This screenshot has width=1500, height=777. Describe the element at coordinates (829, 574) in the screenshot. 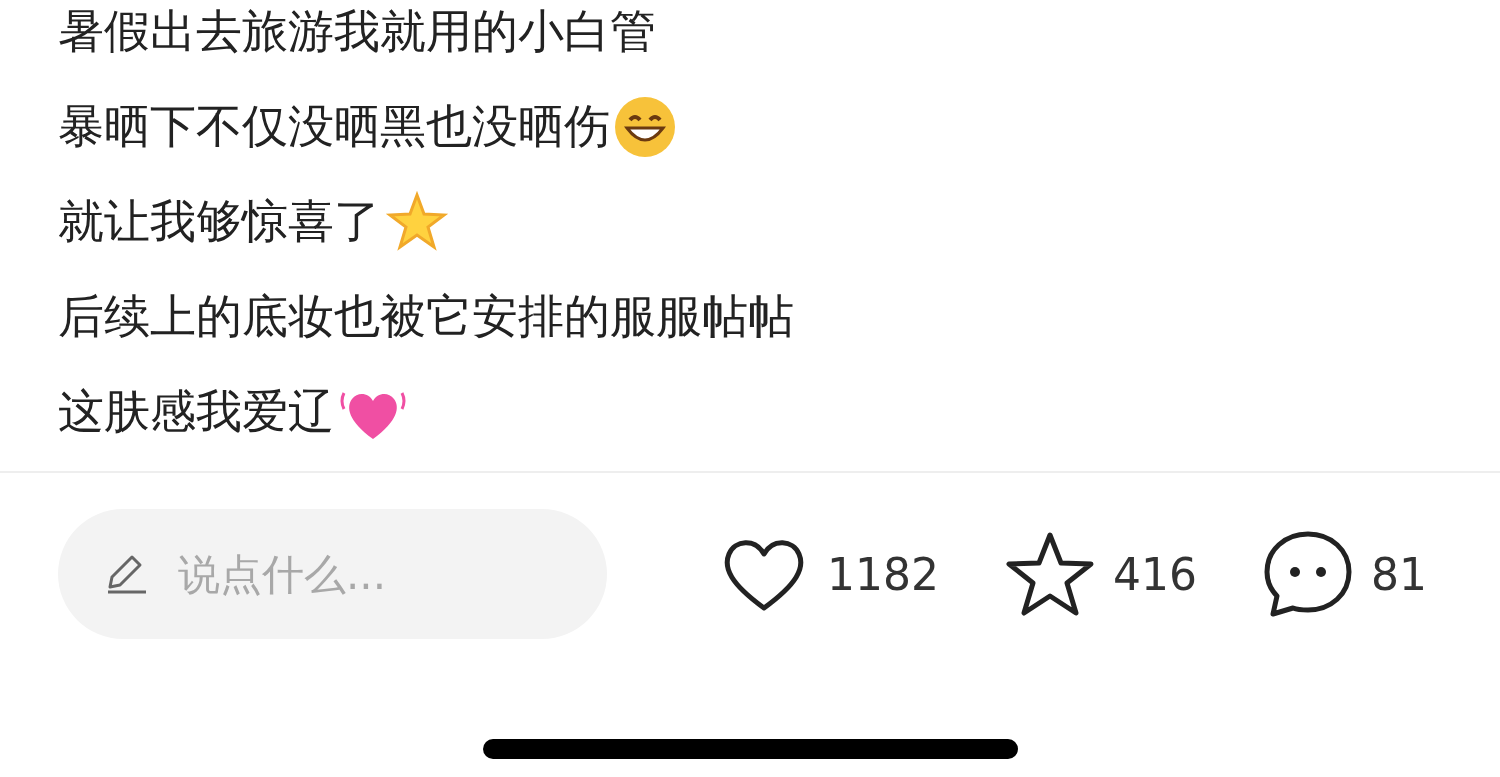

I see `like-button: 1182` at that location.